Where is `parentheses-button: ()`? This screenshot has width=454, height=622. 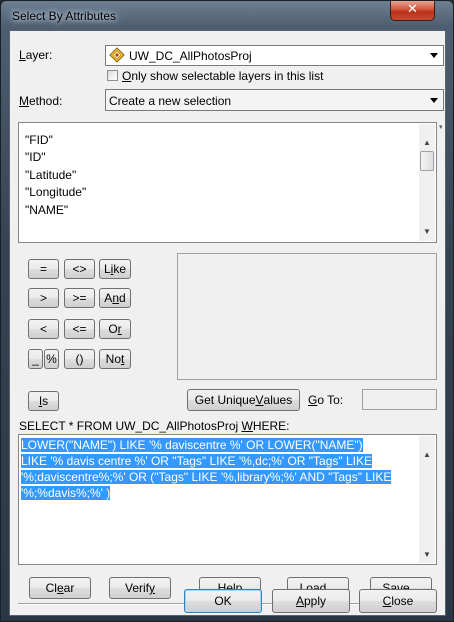
parentheses-button: () is located at coordinates (79, 359).